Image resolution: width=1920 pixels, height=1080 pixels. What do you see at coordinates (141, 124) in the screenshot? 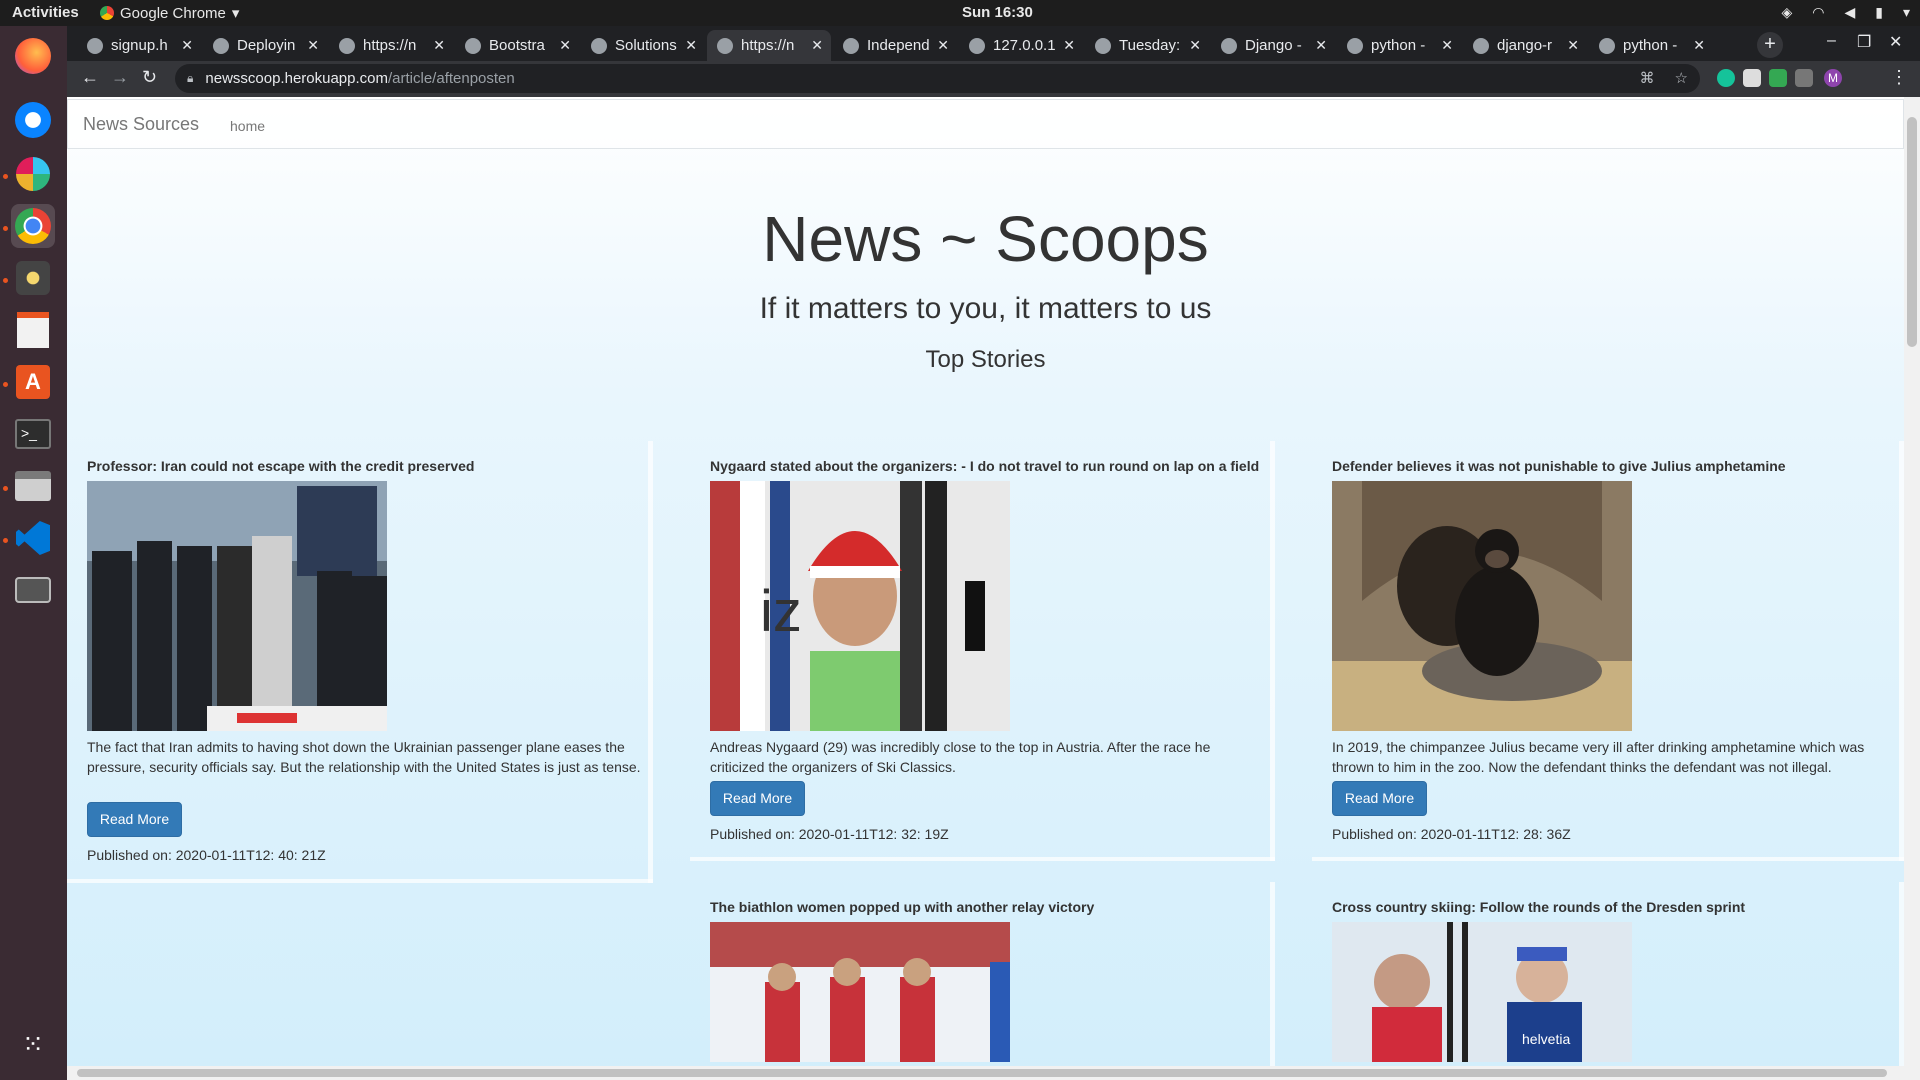
I see `navbar-brand: News Sources` at bounding box center [141, 124].